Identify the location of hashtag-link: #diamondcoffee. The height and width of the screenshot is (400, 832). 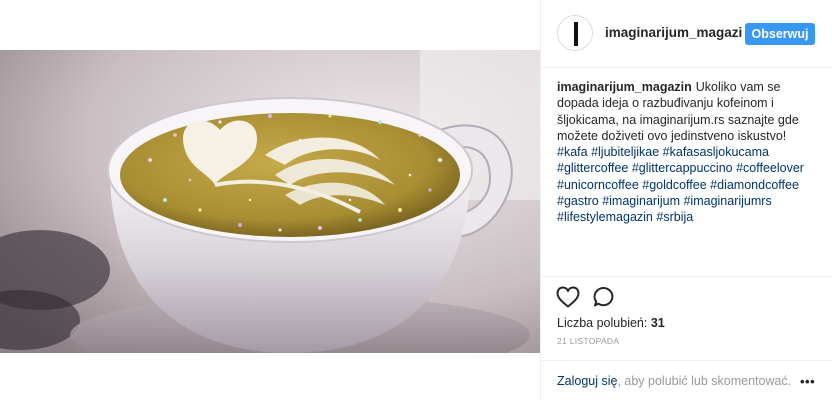
(754, 185).